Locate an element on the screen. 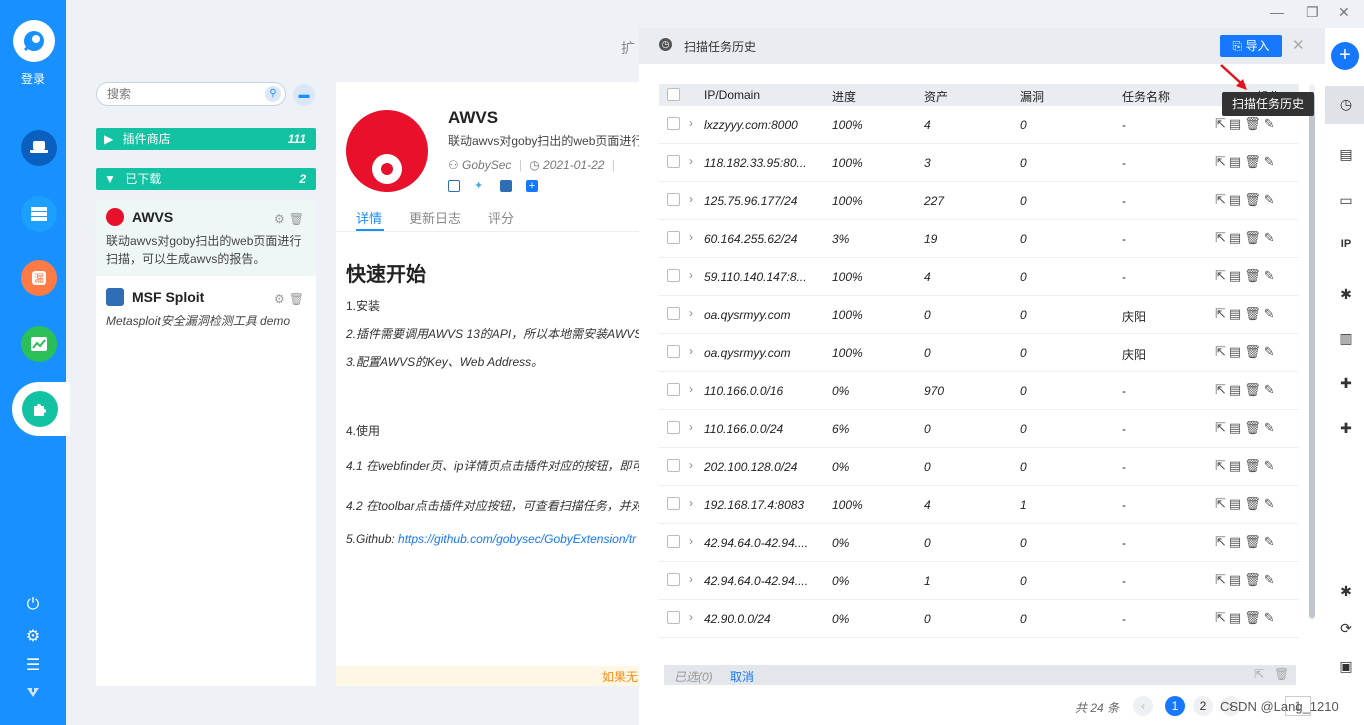  search-input is located at coordinates (172, 94).